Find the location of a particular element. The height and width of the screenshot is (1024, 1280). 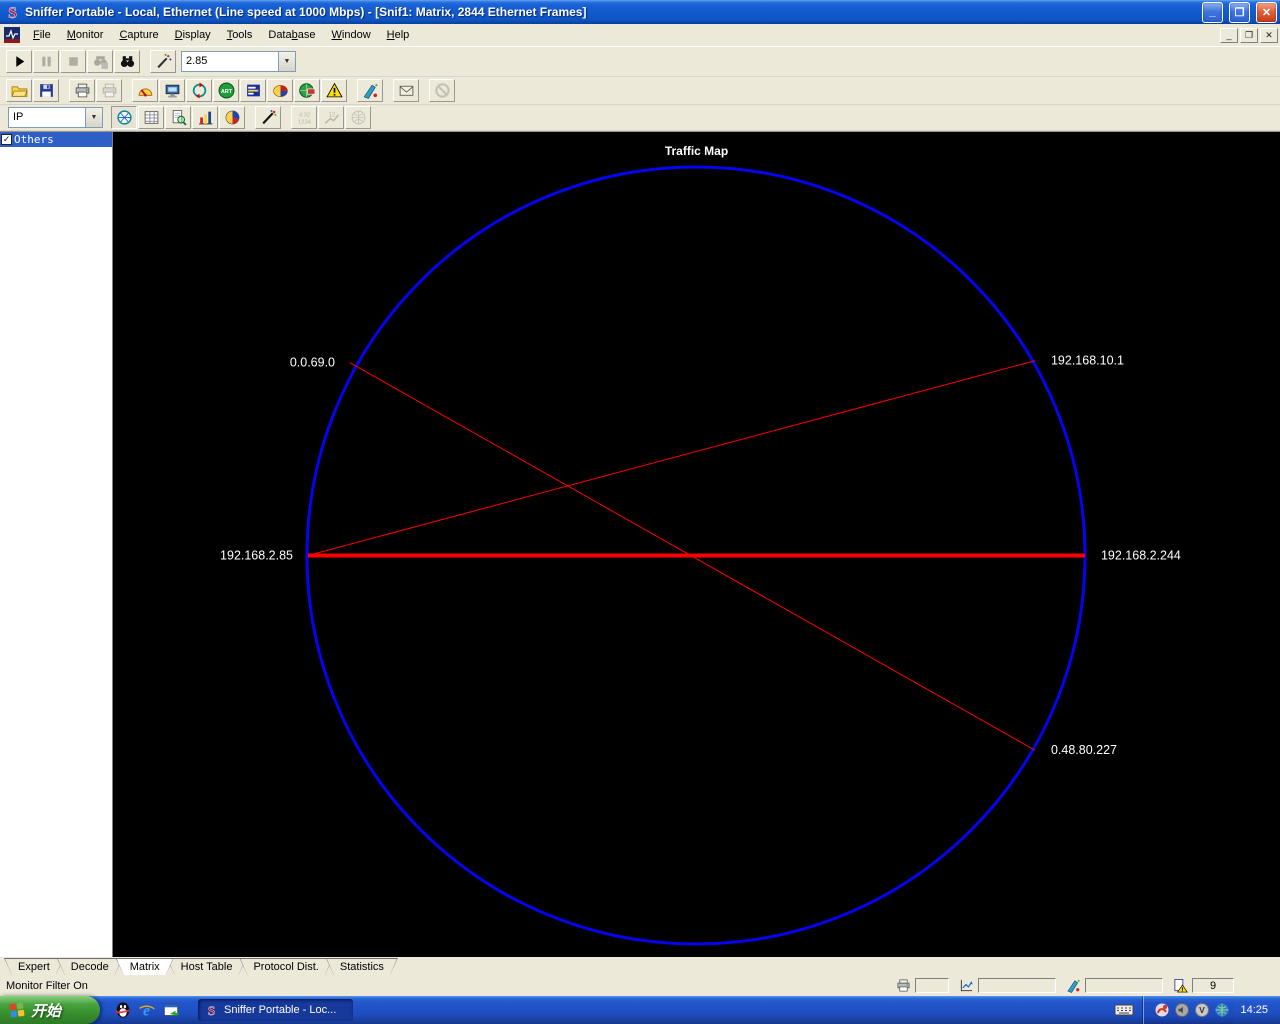

protocol-distribution-button is located at coordinates (280, 90).